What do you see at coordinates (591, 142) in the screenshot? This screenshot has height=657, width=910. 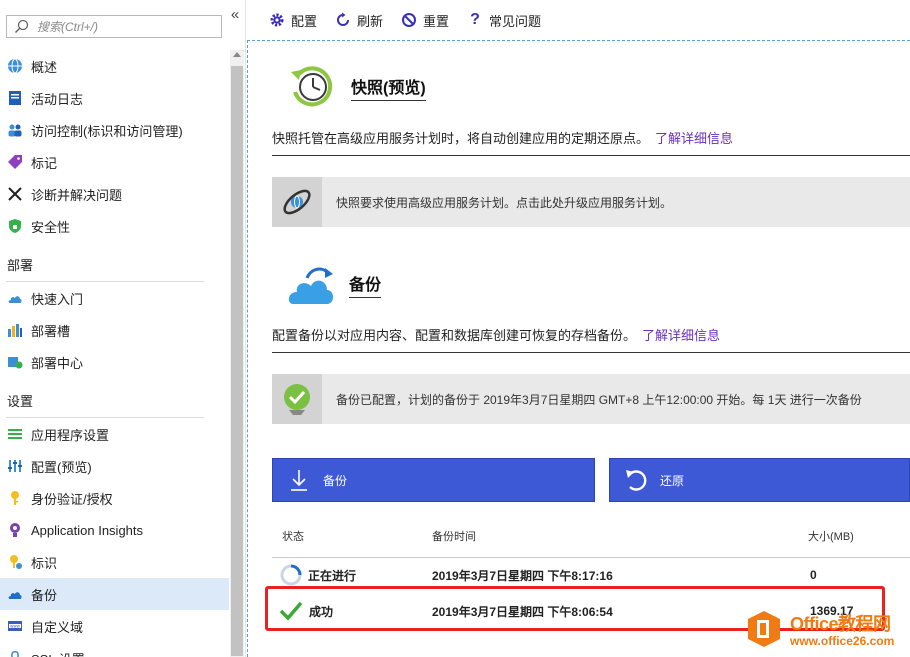 I see `snapshot-description: 快照托管在高级应用服务计划时，将自动创建应用的定期还原点。 了解详细信息` at bounding box center [591, 142].